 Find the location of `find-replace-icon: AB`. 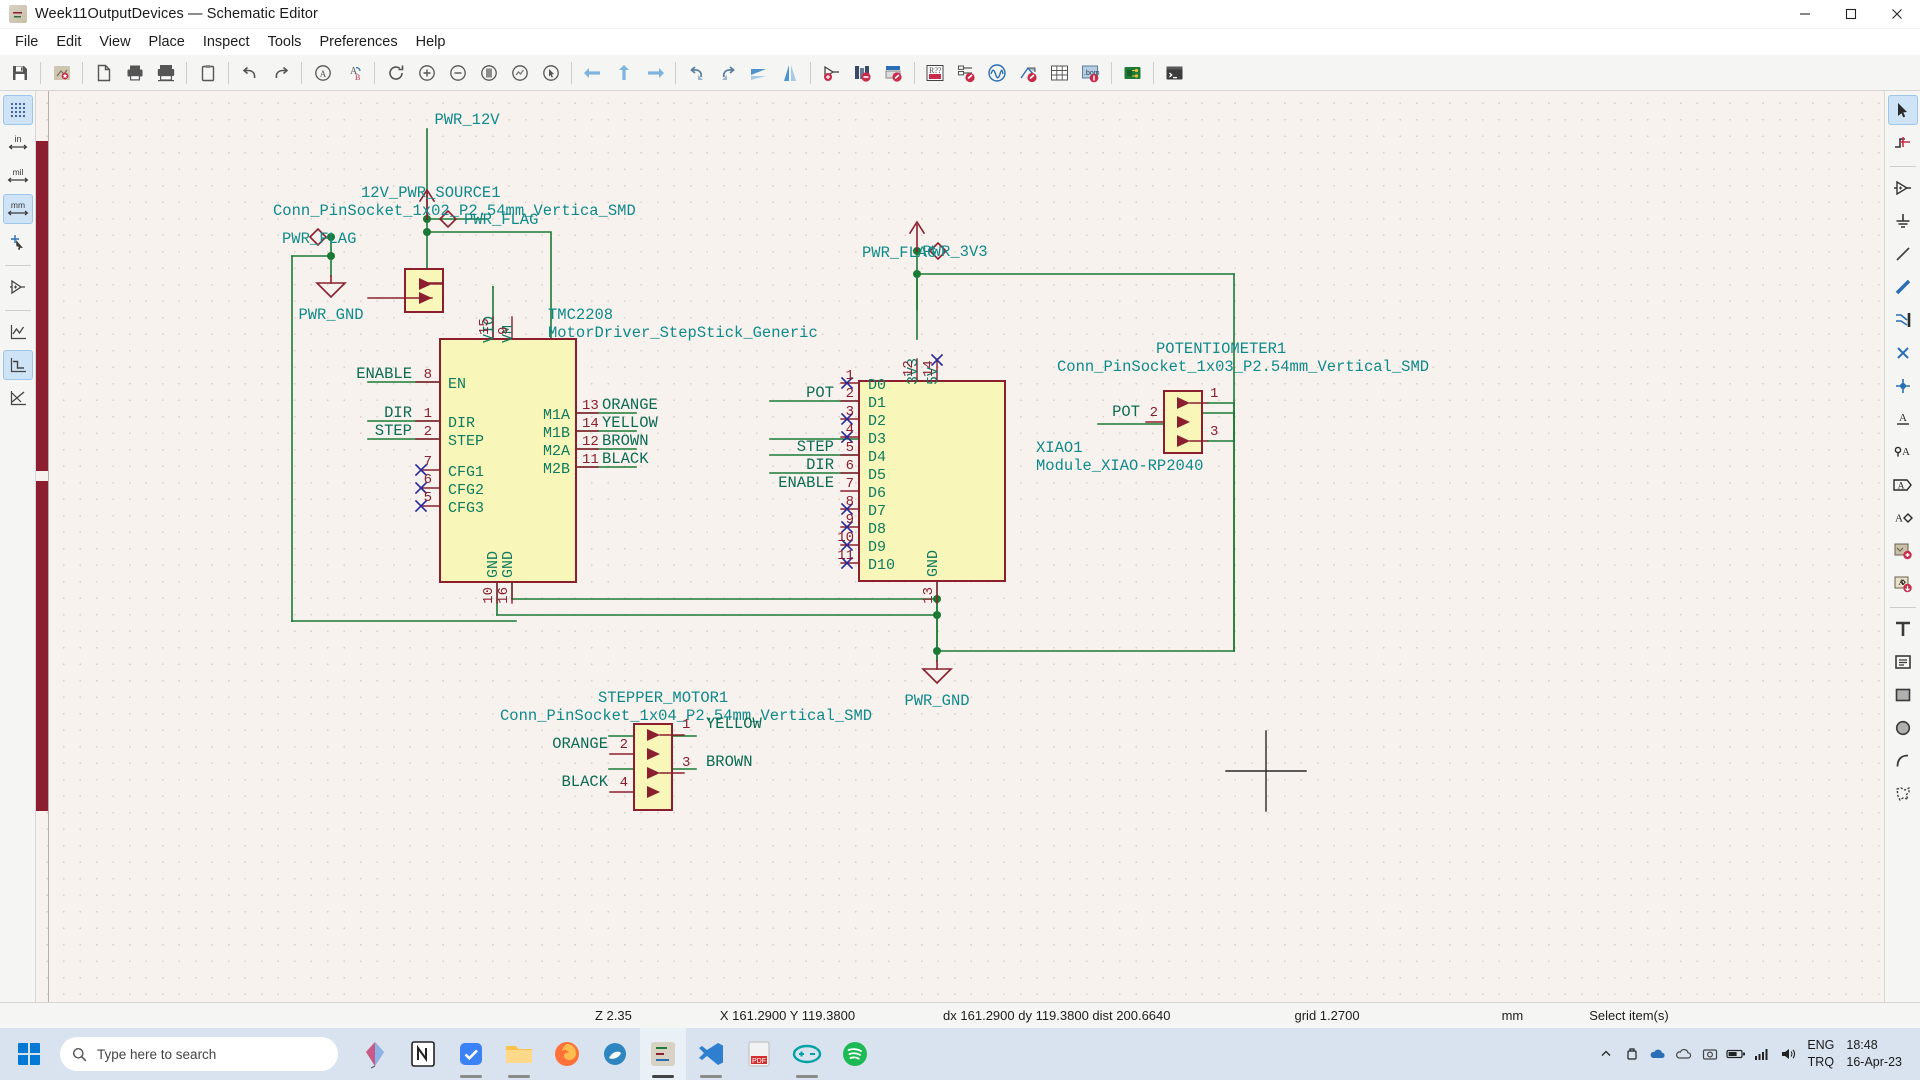

find-replace-icon: AB is located at coordinates (353, 73).